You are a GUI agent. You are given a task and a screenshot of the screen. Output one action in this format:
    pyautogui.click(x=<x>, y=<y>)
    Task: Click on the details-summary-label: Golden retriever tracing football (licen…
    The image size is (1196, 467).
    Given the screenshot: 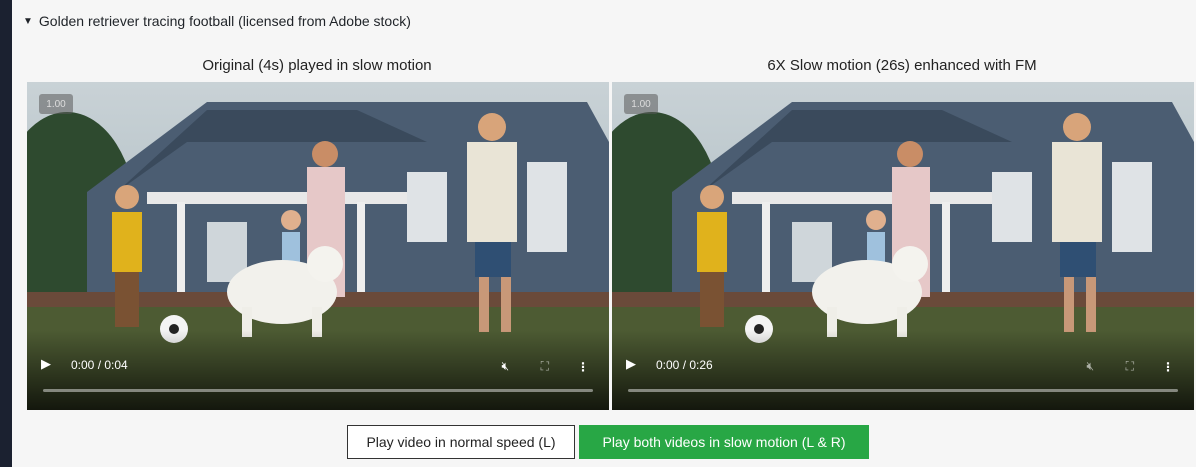 What is the action you would take?
    pyautogui.click(x=224, y=21)
    